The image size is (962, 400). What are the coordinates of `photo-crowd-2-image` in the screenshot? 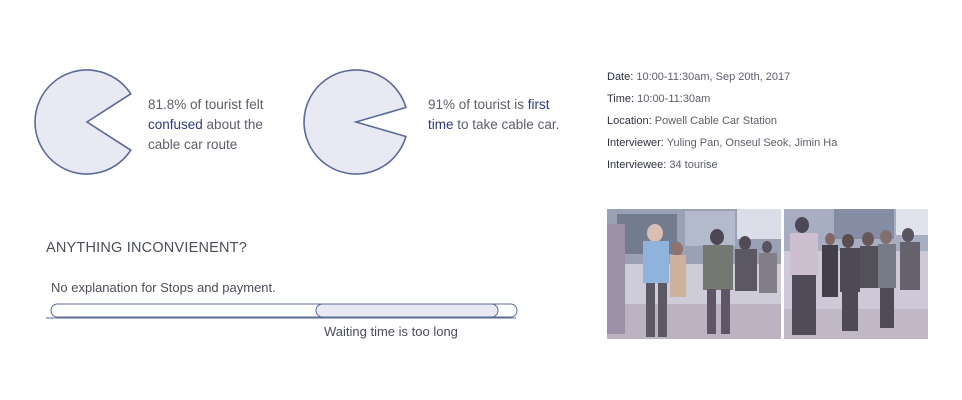 It's located at (856, 274).